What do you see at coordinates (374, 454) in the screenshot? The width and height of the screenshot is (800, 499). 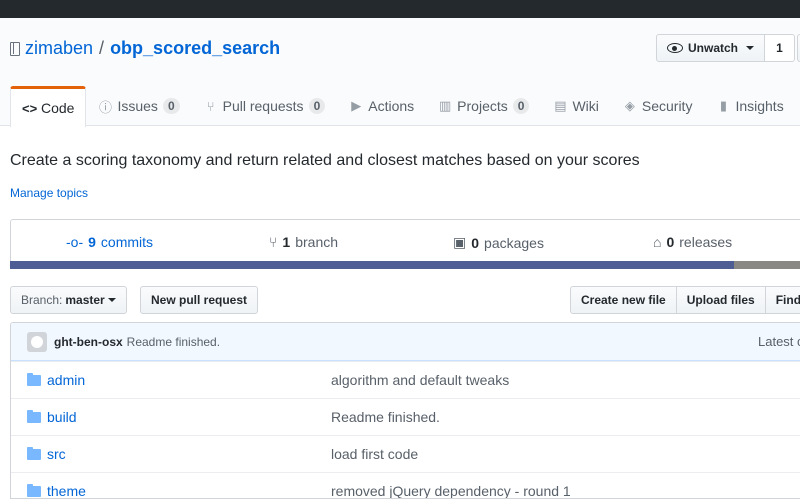 I see `file-commit-message: load first code` at bounding box center [374, 454].